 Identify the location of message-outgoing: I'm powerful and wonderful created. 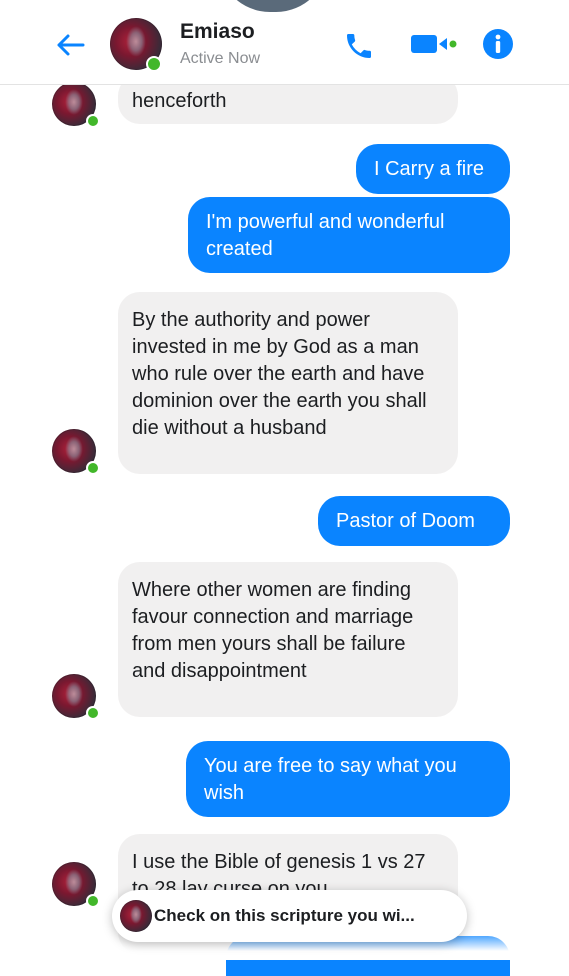
(349, 235).